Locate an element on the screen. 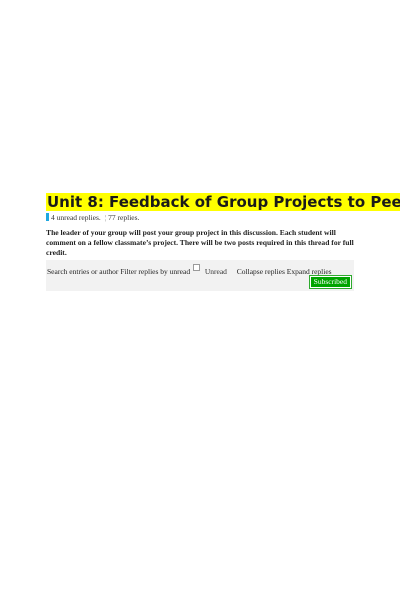 Image resolution: width=400 pixels, height=600 pixels. unread-filter-label: Unread is located at coordinates (215, 271).